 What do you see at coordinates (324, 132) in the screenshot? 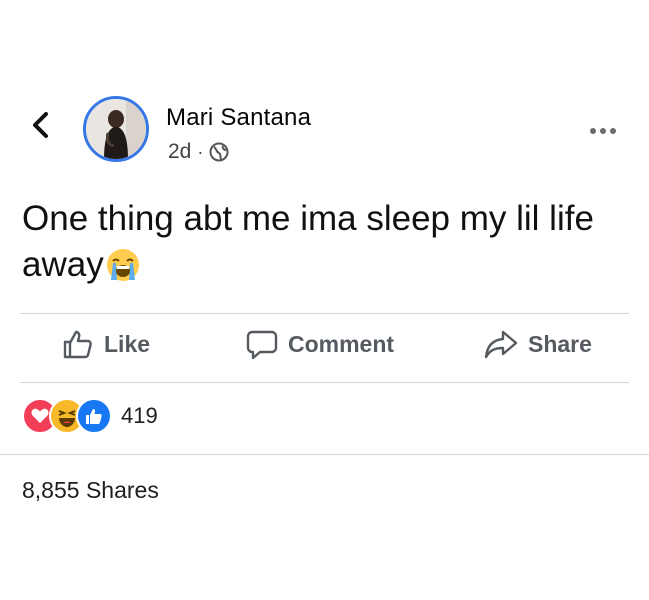
I see `post-header: Mari Santana 2d ·` at bounding box center [324, 132].